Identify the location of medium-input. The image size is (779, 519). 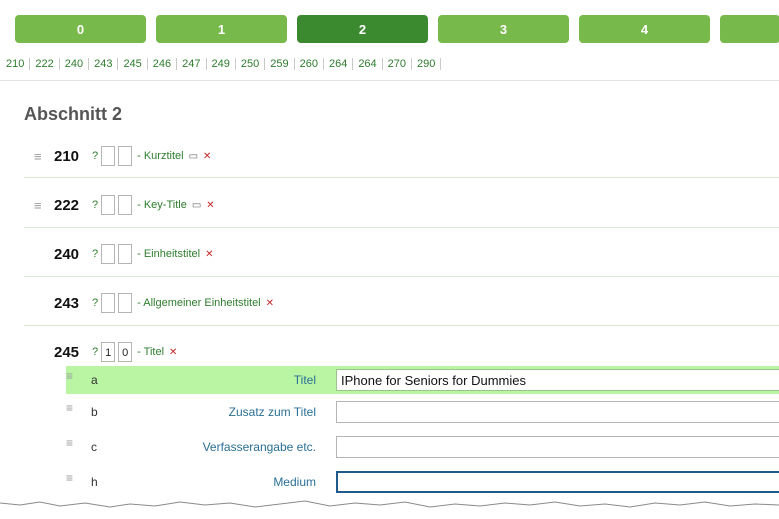
(557, 482).